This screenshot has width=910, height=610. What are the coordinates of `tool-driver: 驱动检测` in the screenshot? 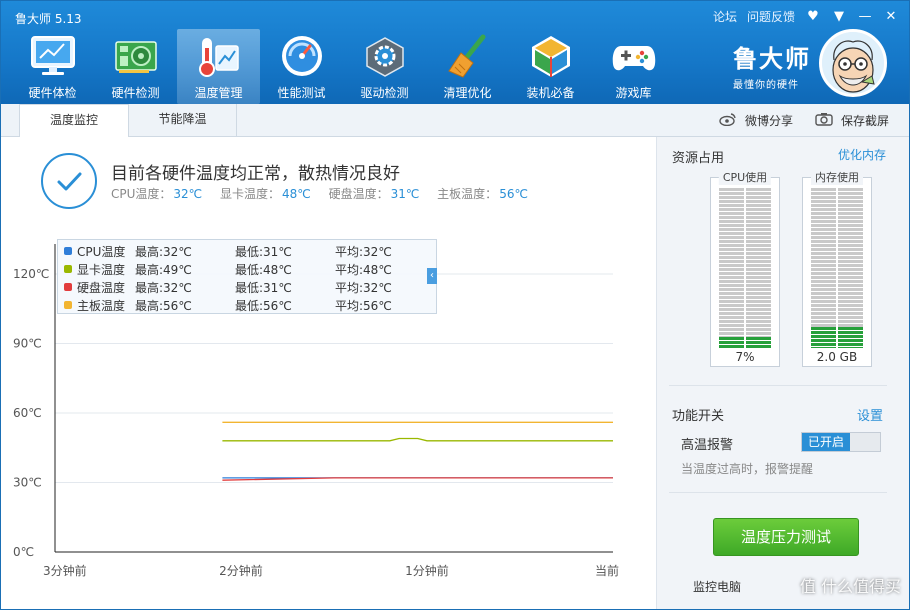 It's located at (384, 66).